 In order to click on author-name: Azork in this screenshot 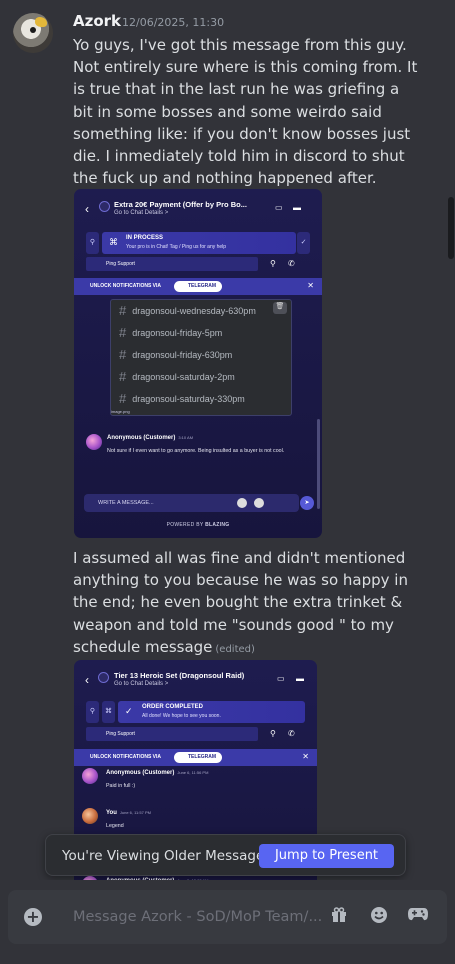, I will do `click(97, 21)`.